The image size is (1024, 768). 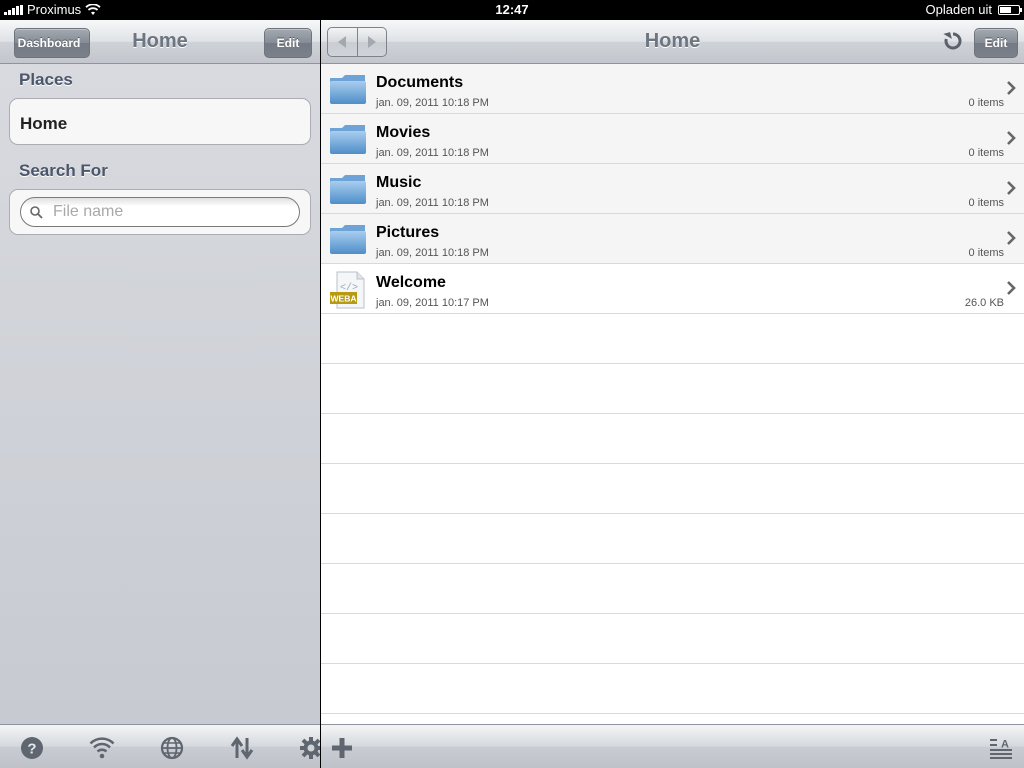 I want to click on file-row-music: Music jan. 09, 2011 10:18 PM 0 items, so click(x=672, y=189).